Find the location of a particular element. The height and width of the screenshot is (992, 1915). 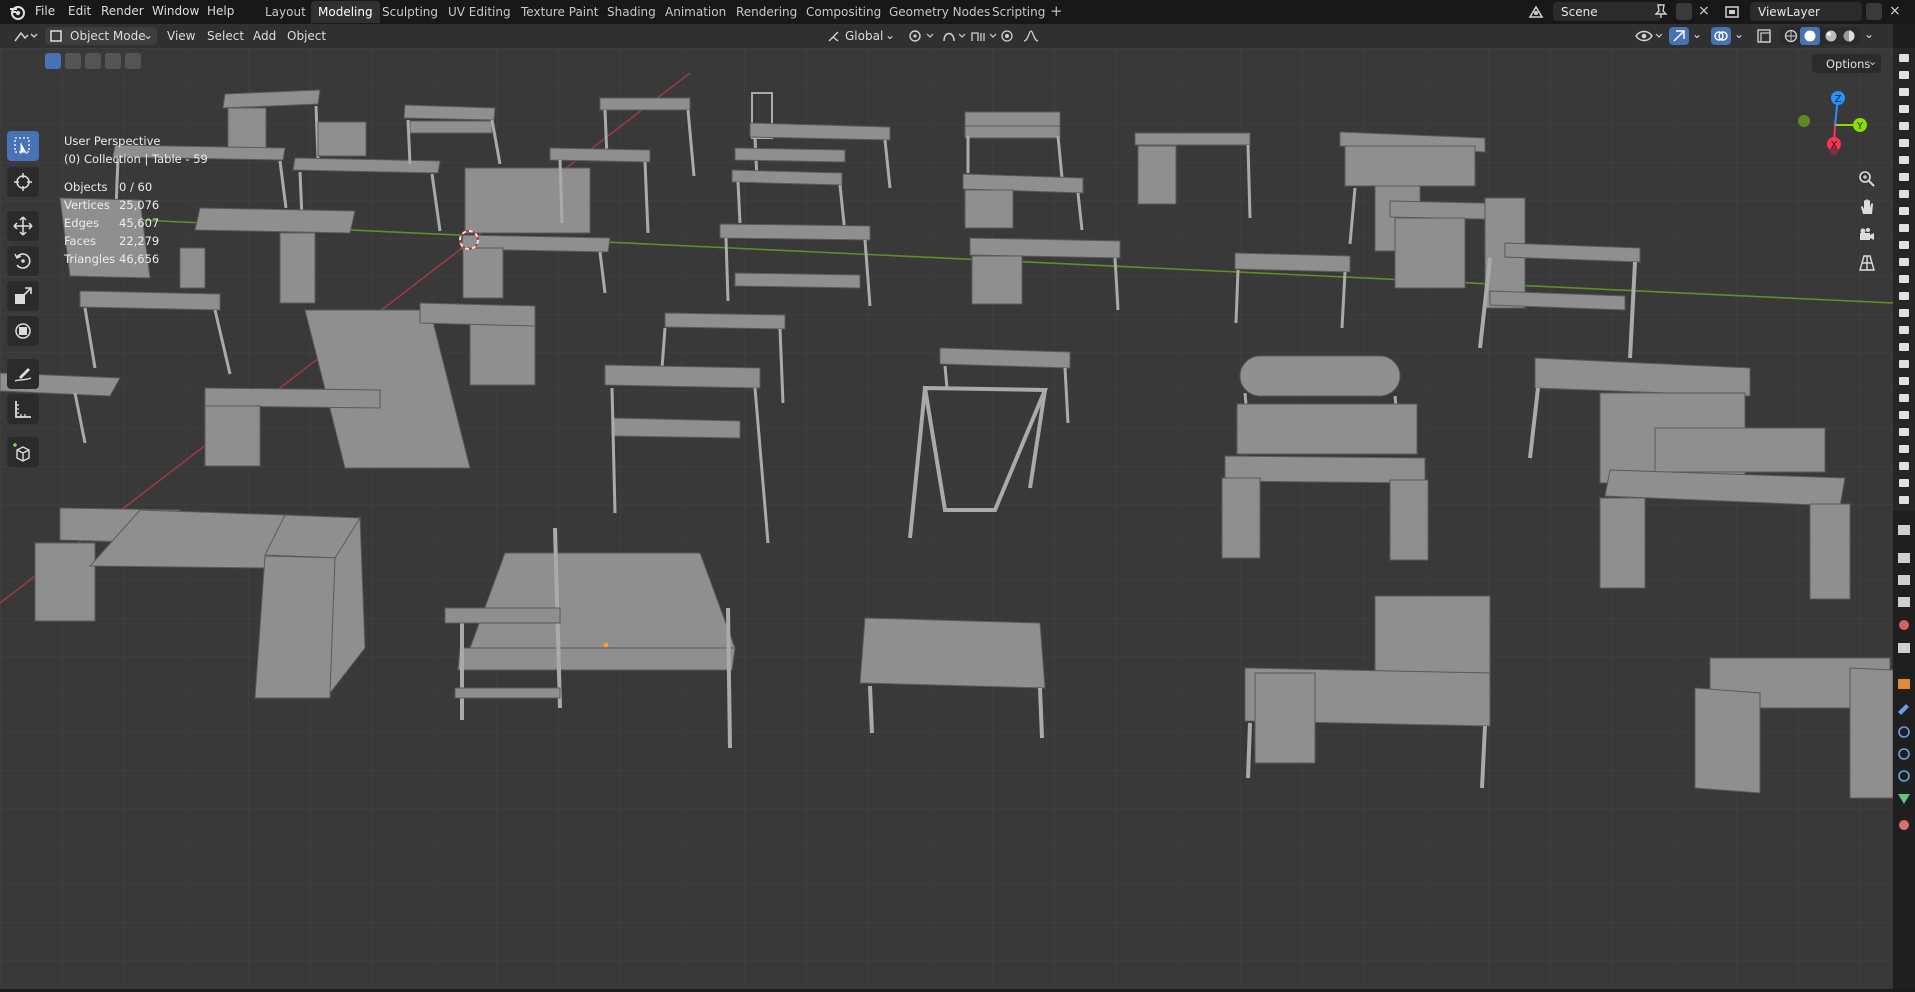

tab-scripting: Scripting is located at coordinates (1018, 12).